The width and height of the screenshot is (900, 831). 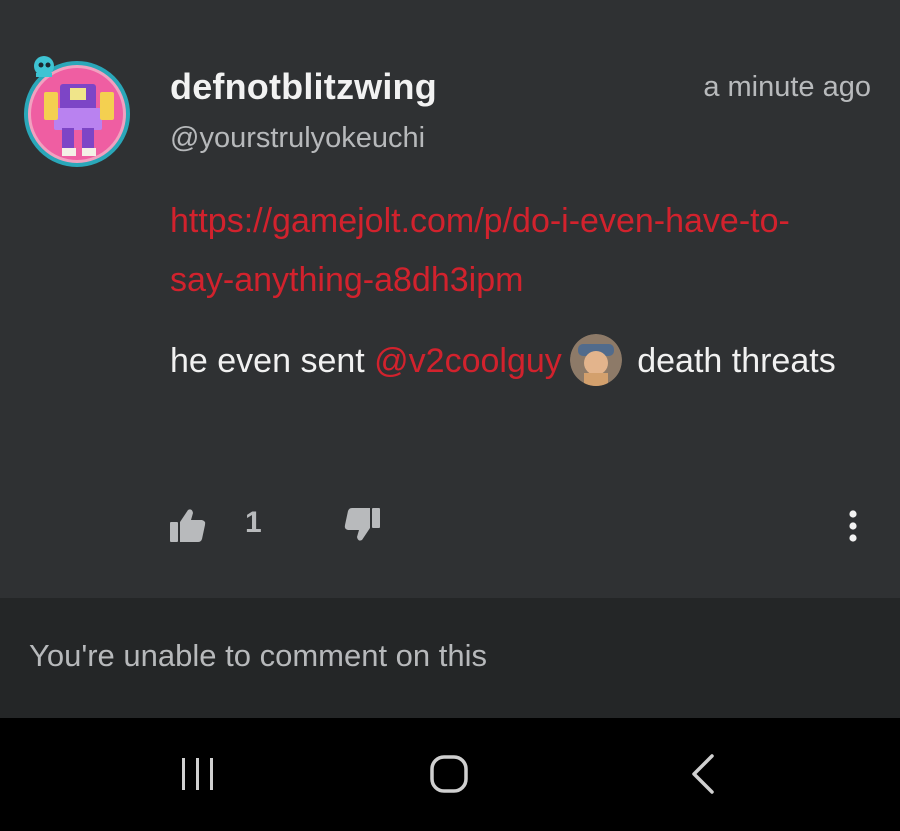 I want to click on message-text-start: he even sent, so click(x=272, y=361).